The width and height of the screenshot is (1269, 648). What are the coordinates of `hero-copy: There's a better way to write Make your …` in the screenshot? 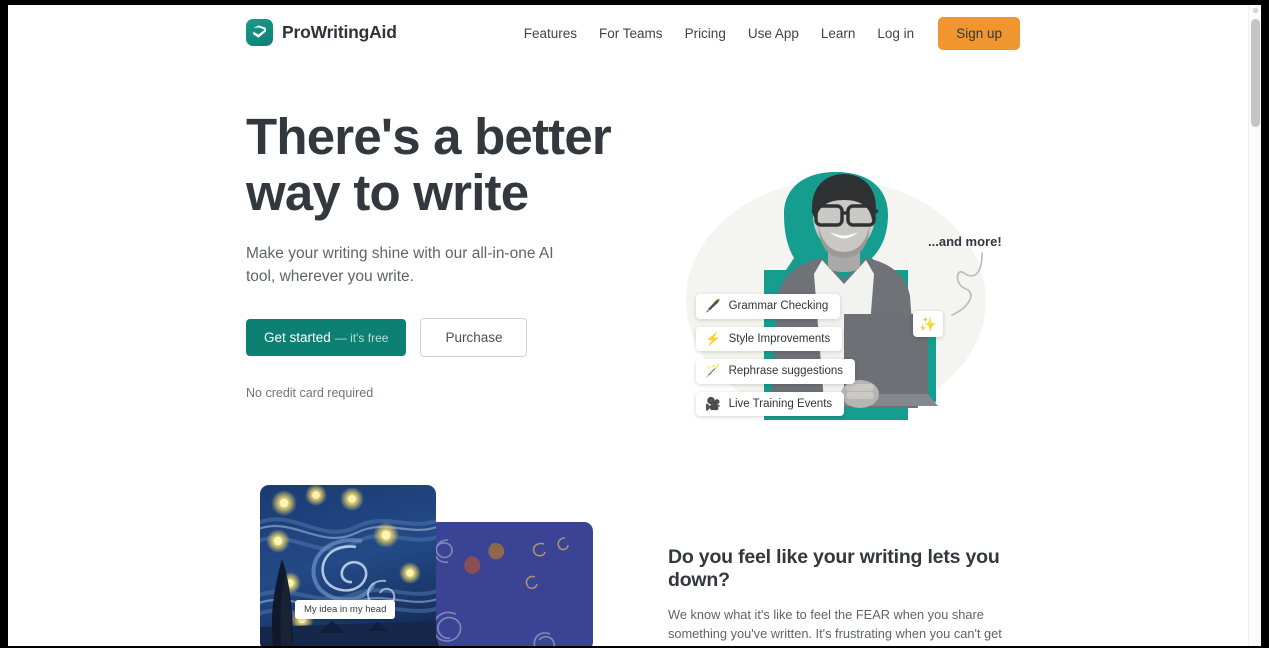 It's located at (446, 254).